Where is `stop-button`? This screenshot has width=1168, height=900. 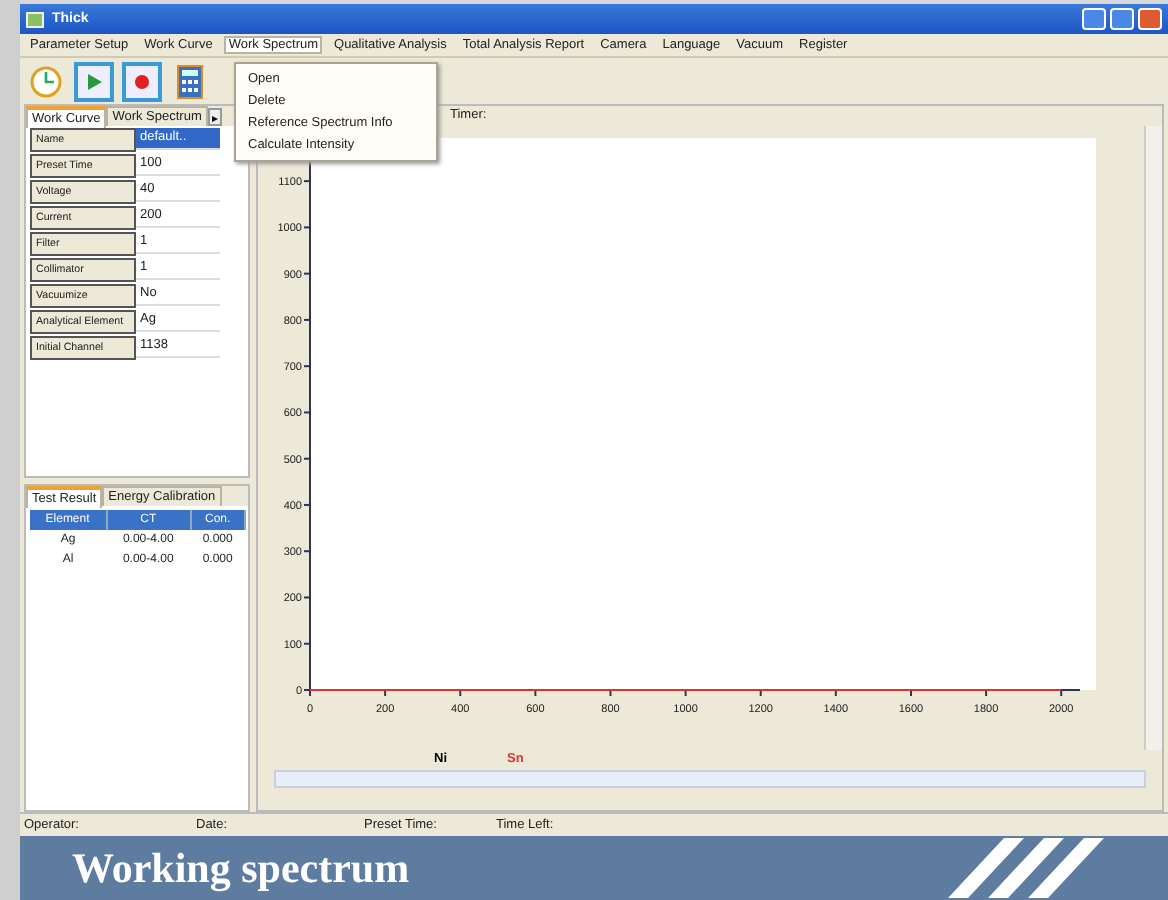
stop-button is located at coordinates (142, 81).